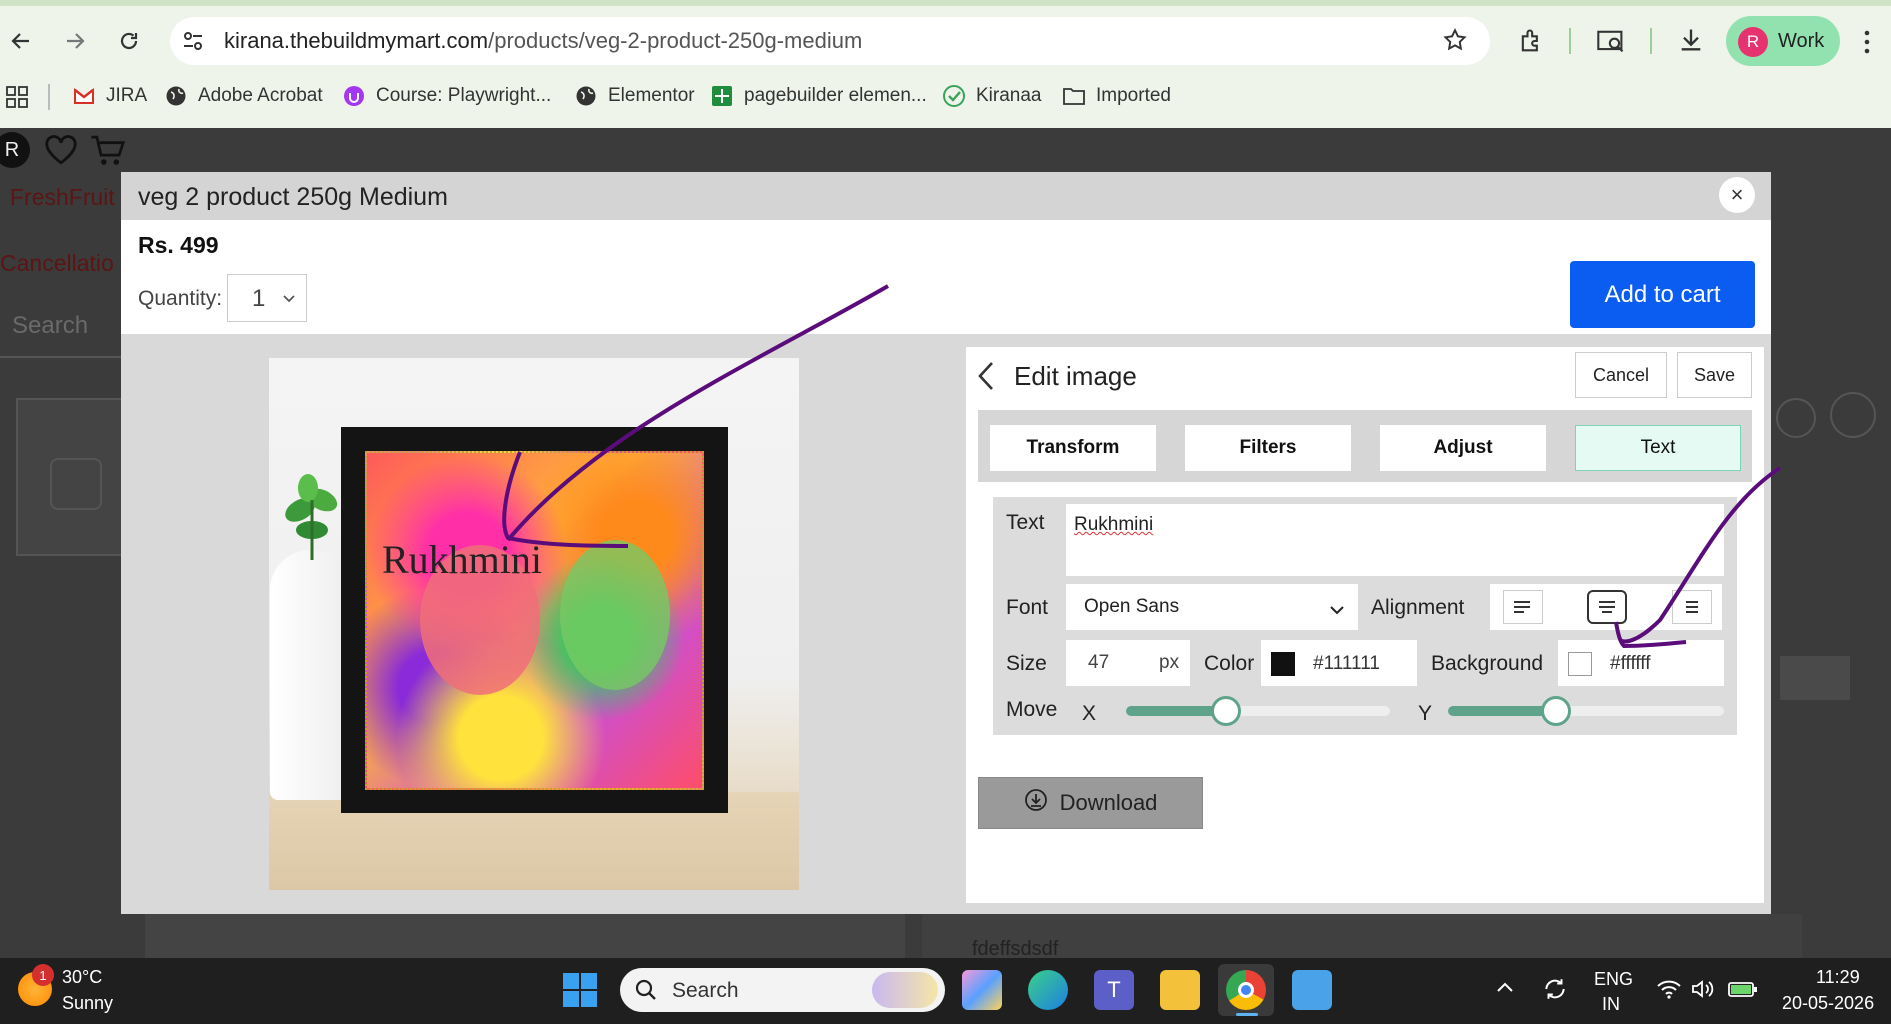  Describe the element at coordinates (705, 990) in the screenshot. I see `taskbar-search-placeholder: Search` at that location.